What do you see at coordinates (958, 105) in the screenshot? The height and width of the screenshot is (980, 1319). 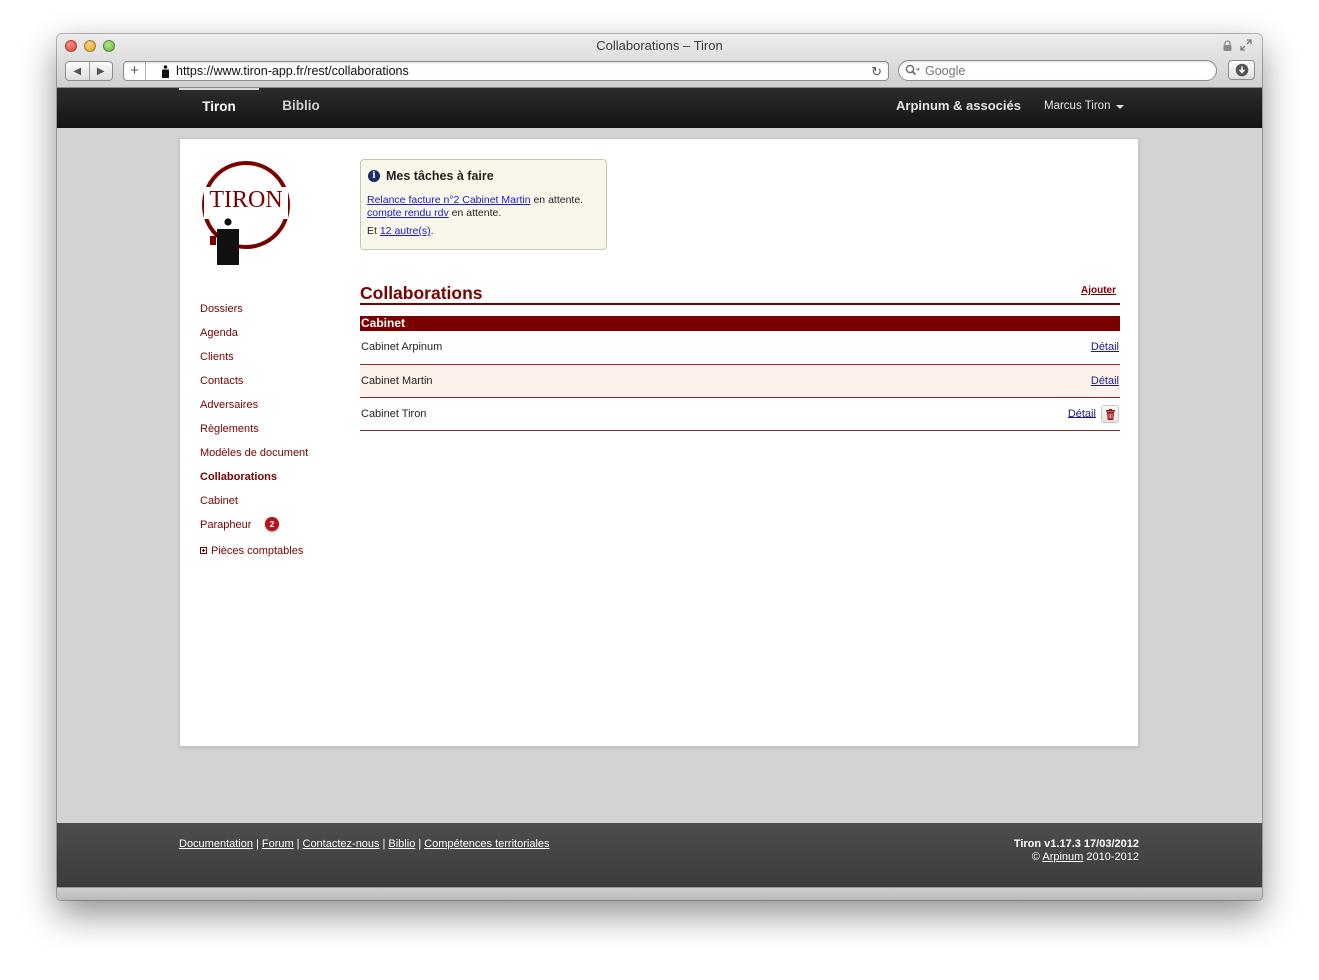 I see `firm-name: Arpinum & associés` at bounding box center [958, 105].